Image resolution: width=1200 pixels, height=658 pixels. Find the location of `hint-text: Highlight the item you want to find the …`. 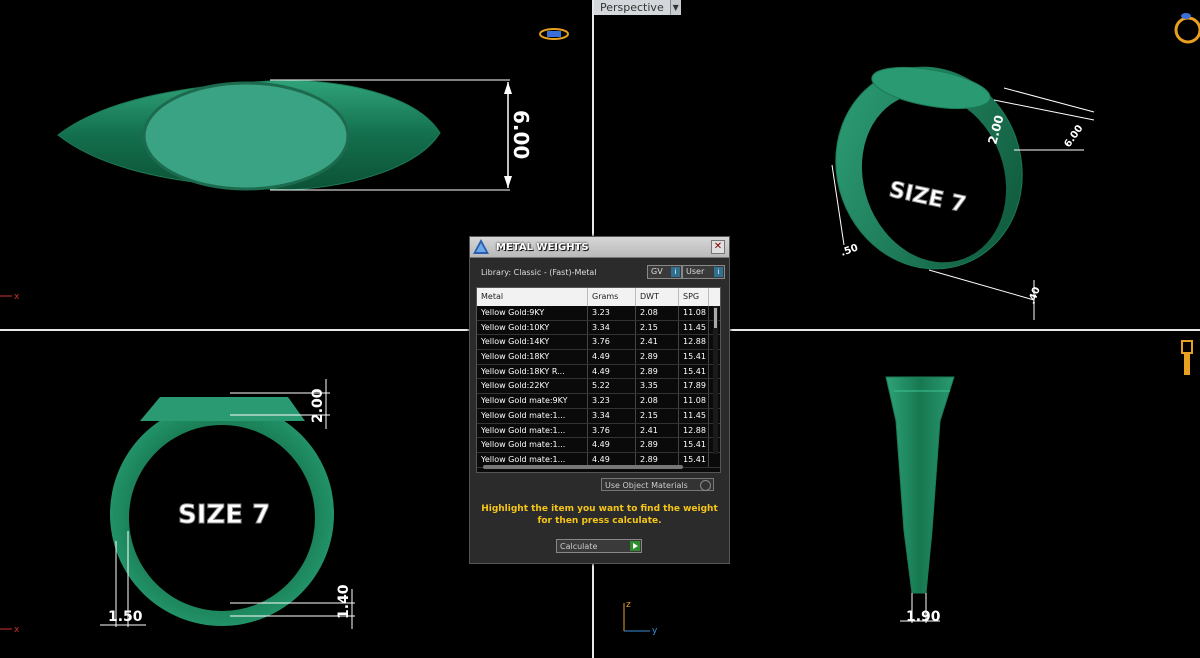

hint-text: Highlight the item you want to find the … is located at coordinates (599, 515).